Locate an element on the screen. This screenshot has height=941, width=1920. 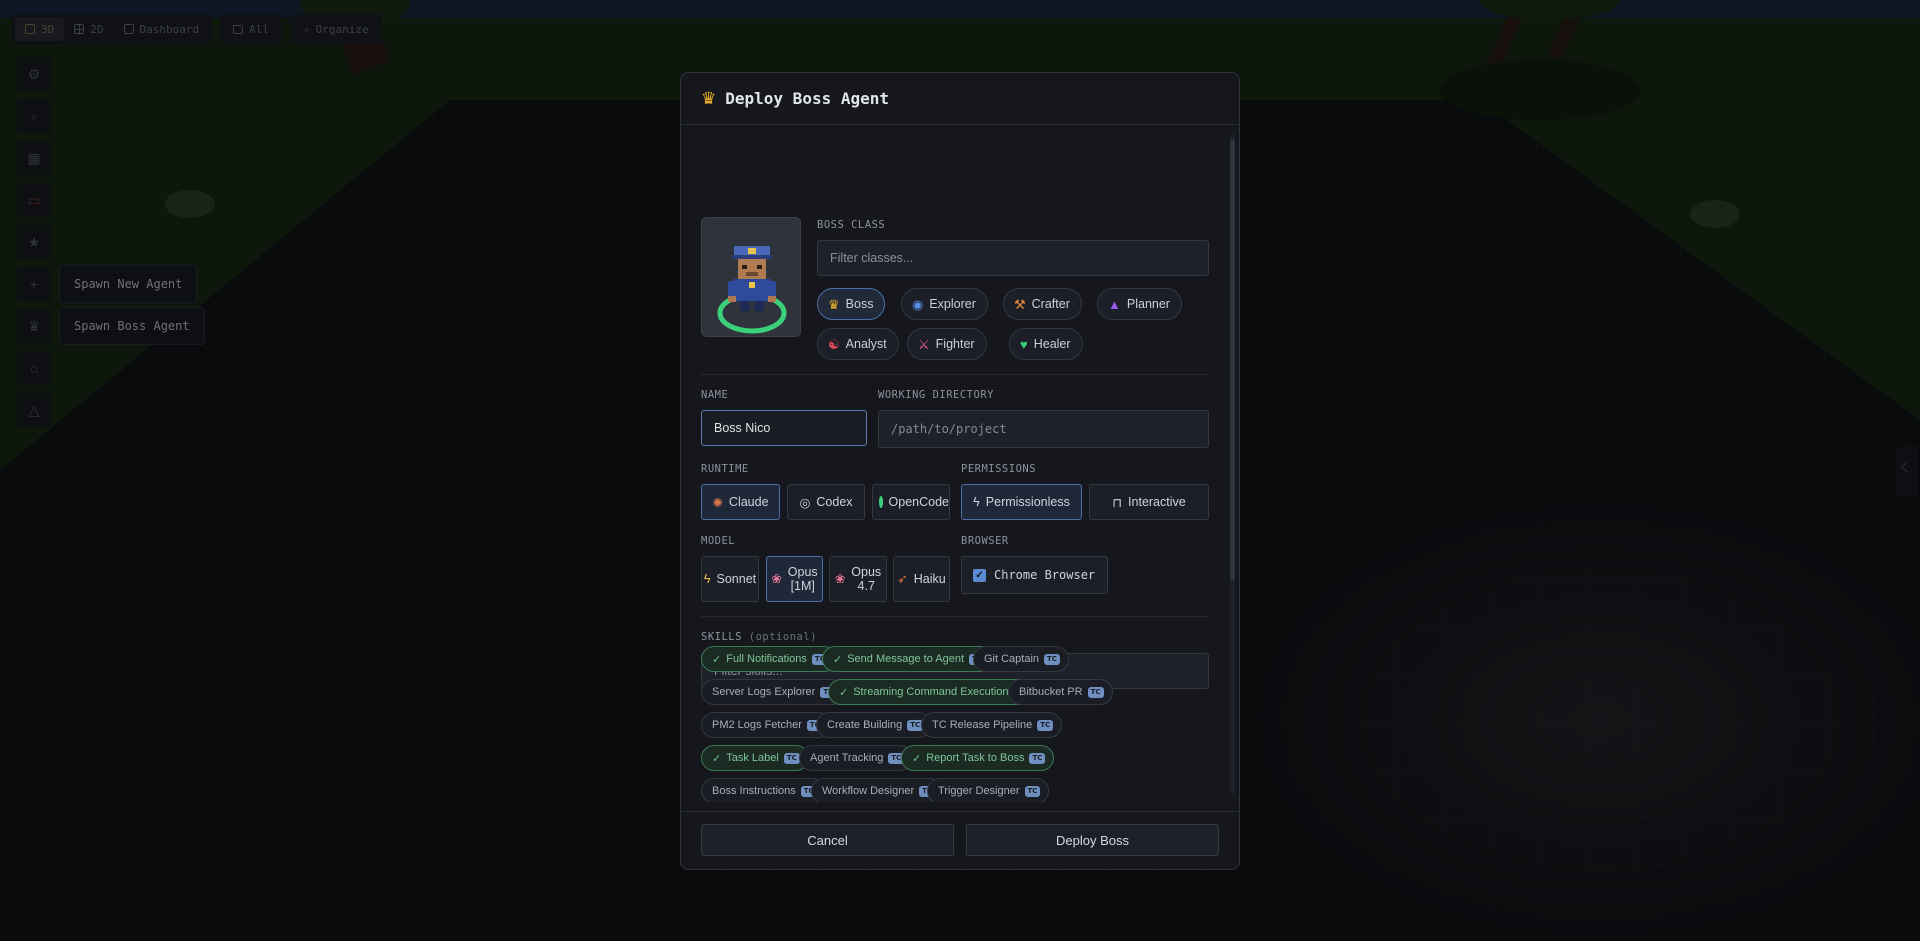
skill-chip: PM2 Logs Fetcher TC is located at coordinates (766, 725).